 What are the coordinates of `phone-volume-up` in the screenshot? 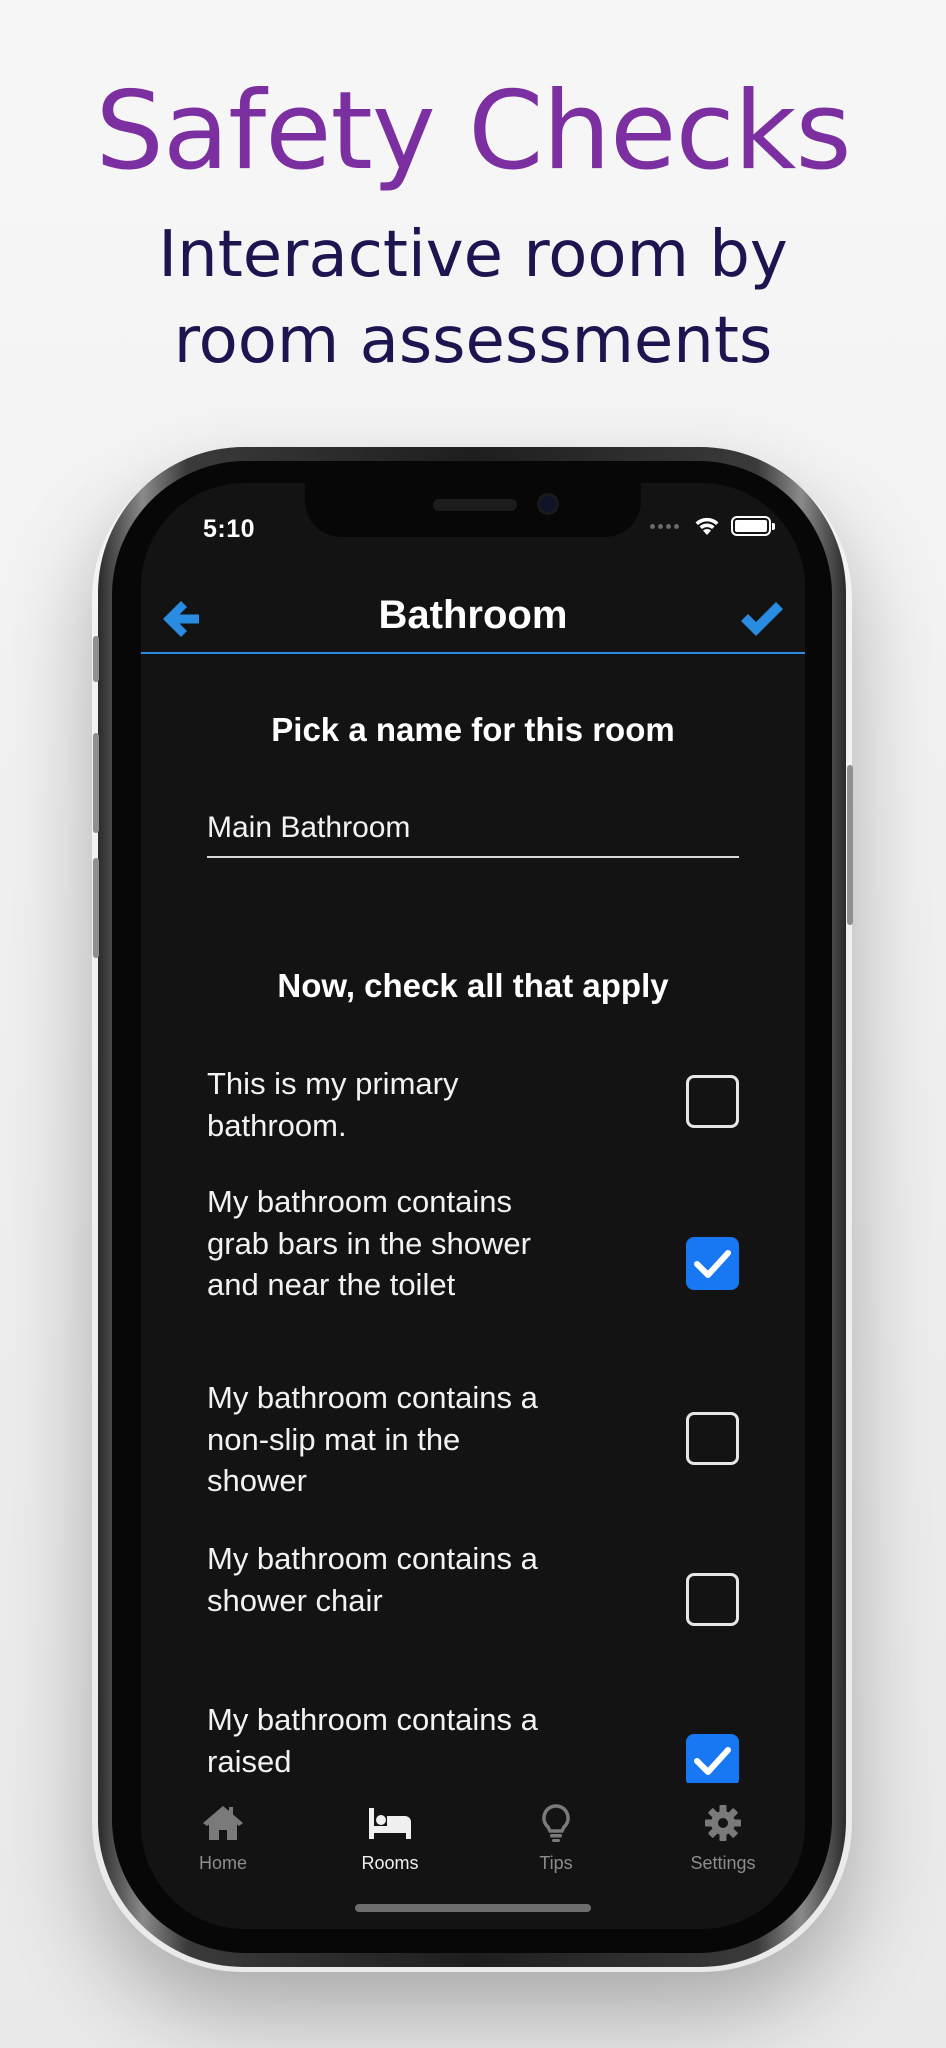 It's located at (96, 783).